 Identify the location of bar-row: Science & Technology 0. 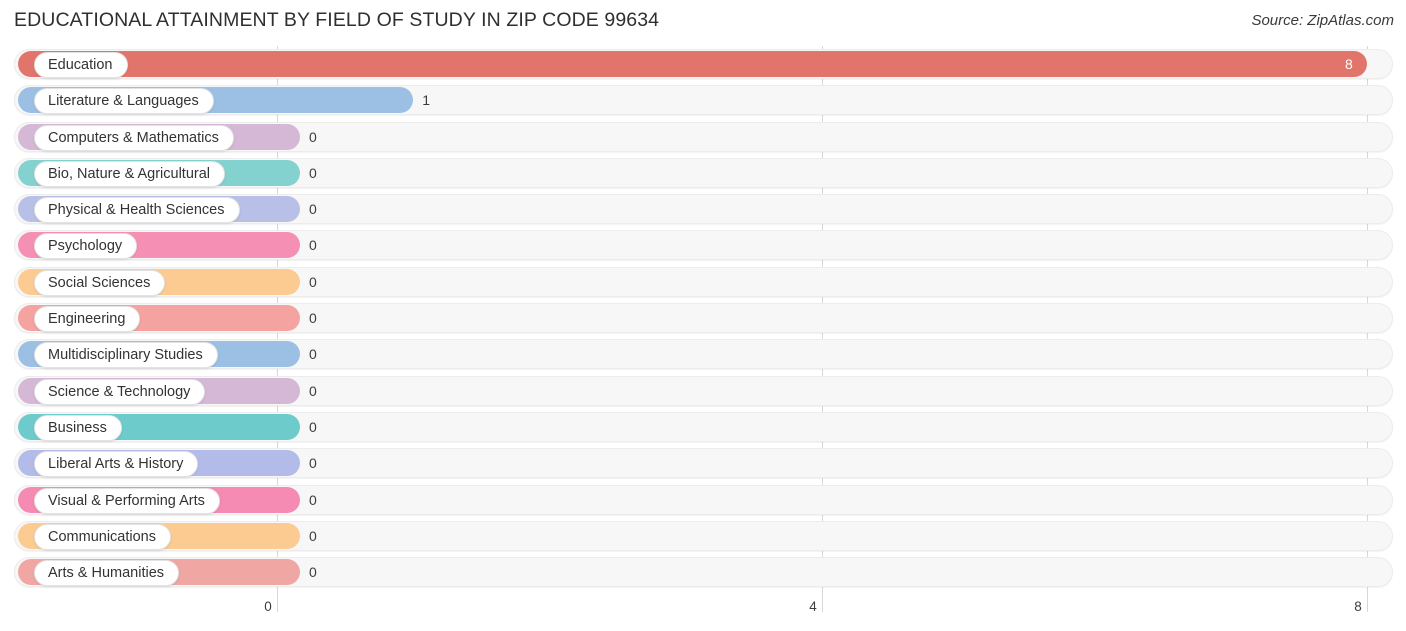
(703, 391).